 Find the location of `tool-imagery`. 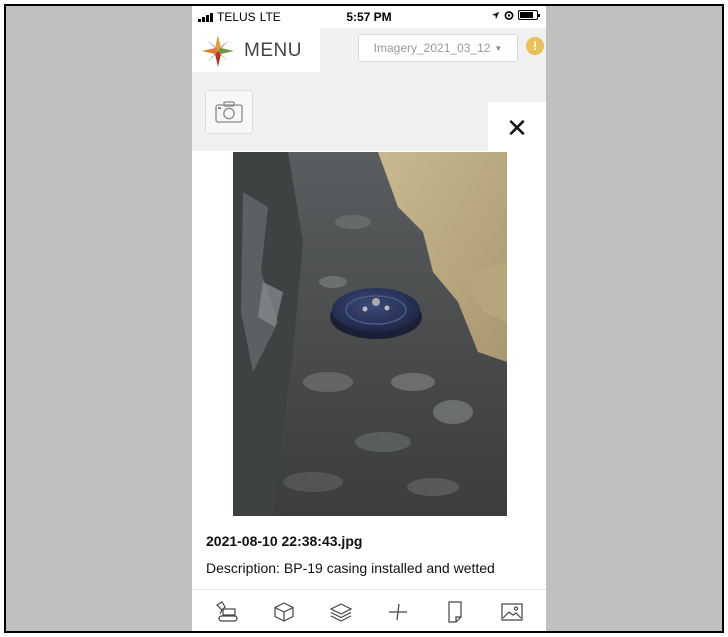

tool-imagery is located at coordinates (512, 612).